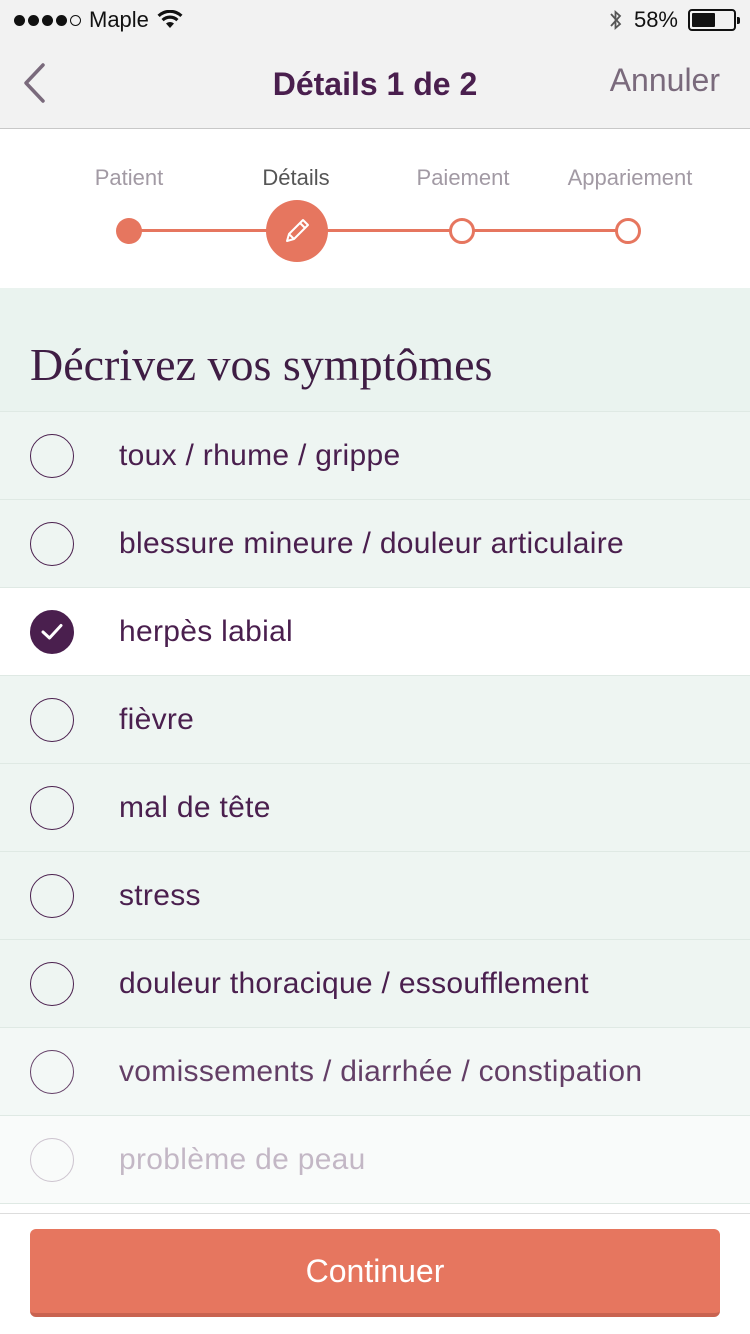 This screenshot has height=1334, width=750. I want to click on cancel-button: Annuler, so click(665, 80).